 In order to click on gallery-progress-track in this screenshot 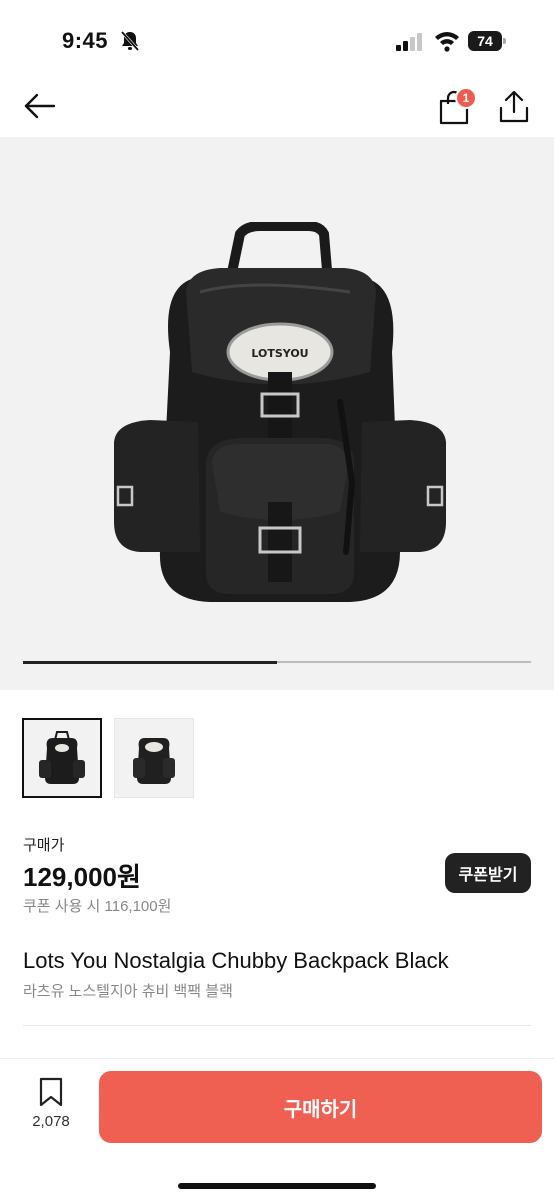, I will do `click(277, 662)`.